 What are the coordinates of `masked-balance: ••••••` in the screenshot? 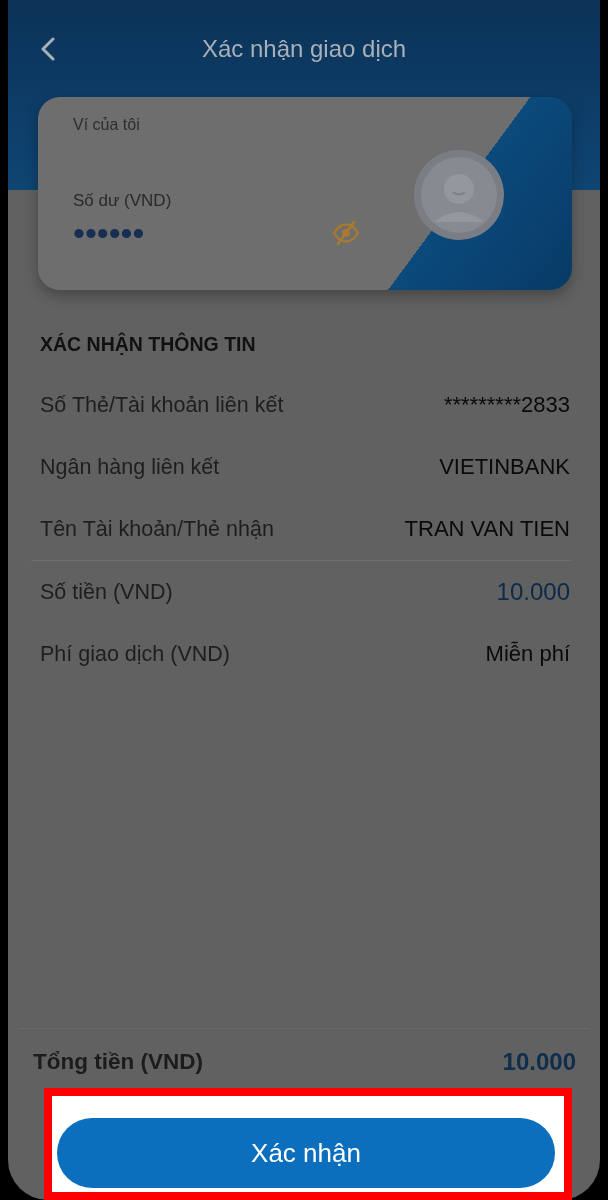 It's located at (109, 233).